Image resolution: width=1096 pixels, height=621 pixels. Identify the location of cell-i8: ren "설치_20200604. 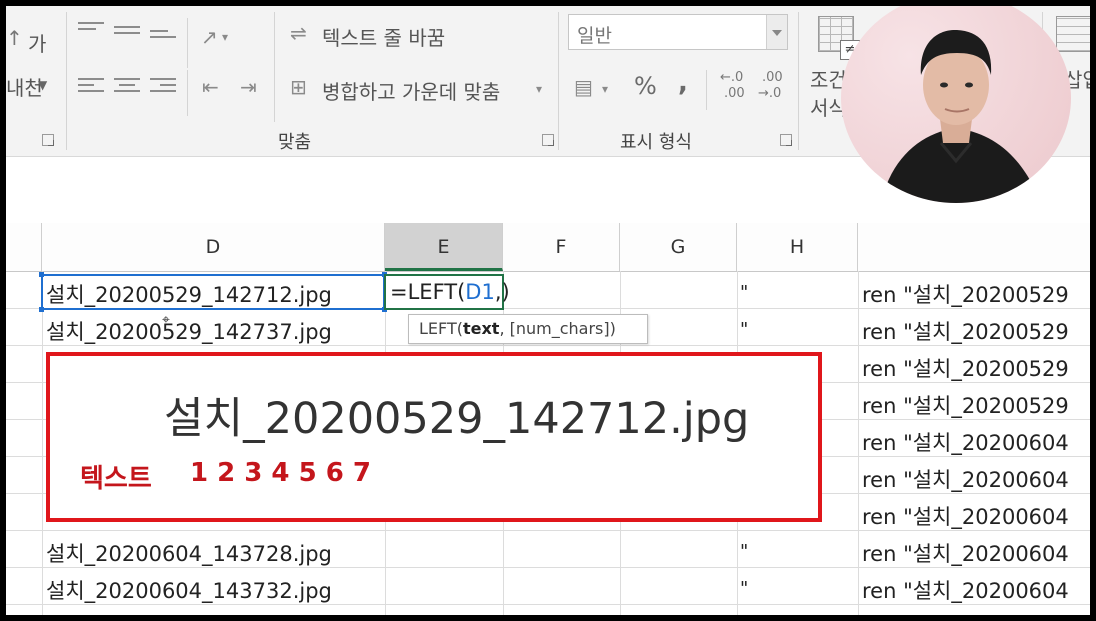
(965, 553).